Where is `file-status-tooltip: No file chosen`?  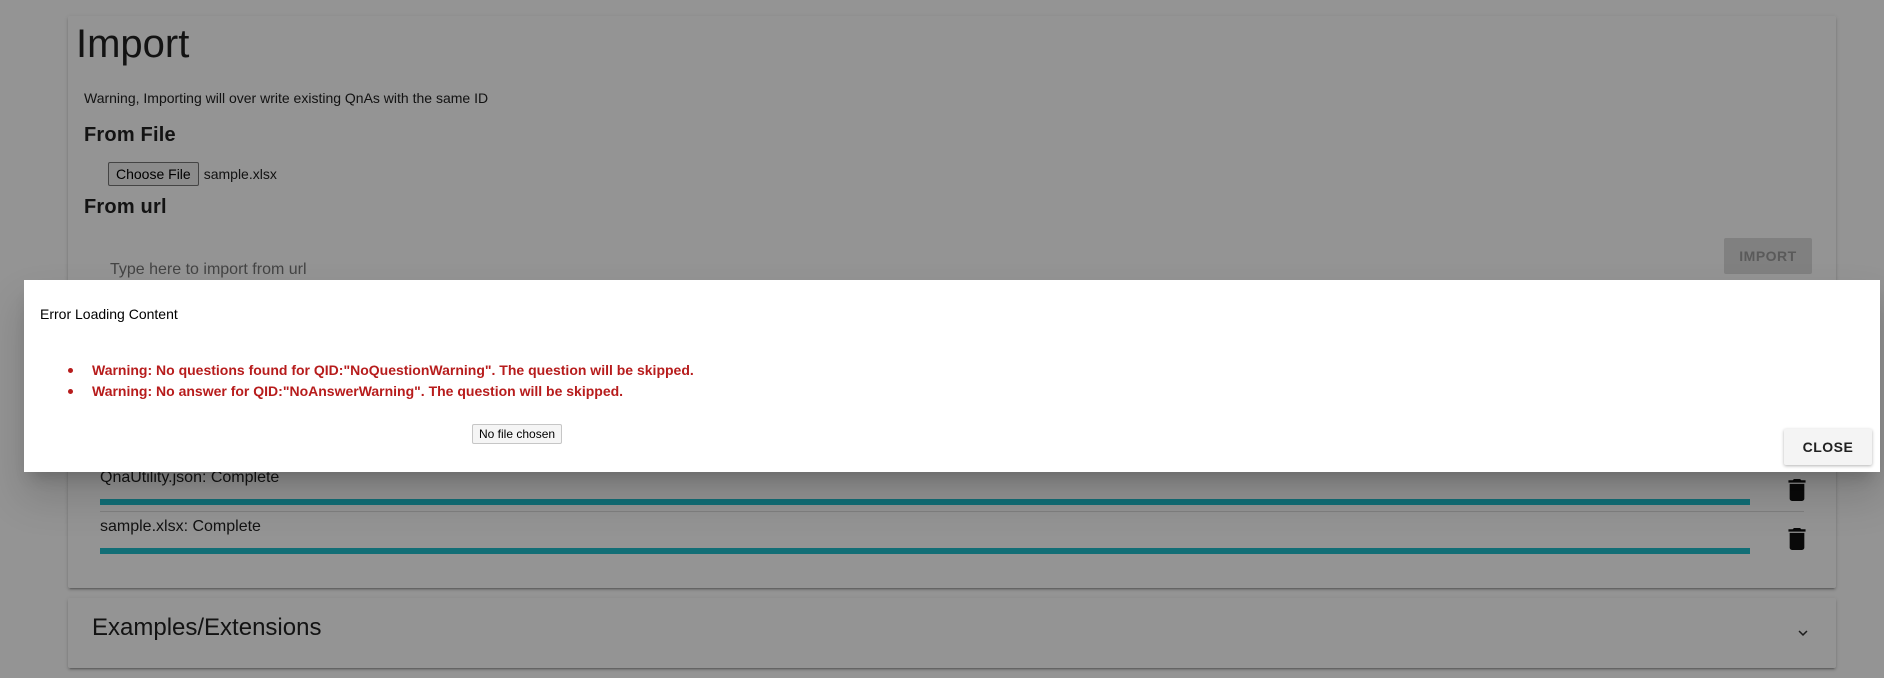 file-status-tooltip: No file chosen is located at coordinates (517, 434).